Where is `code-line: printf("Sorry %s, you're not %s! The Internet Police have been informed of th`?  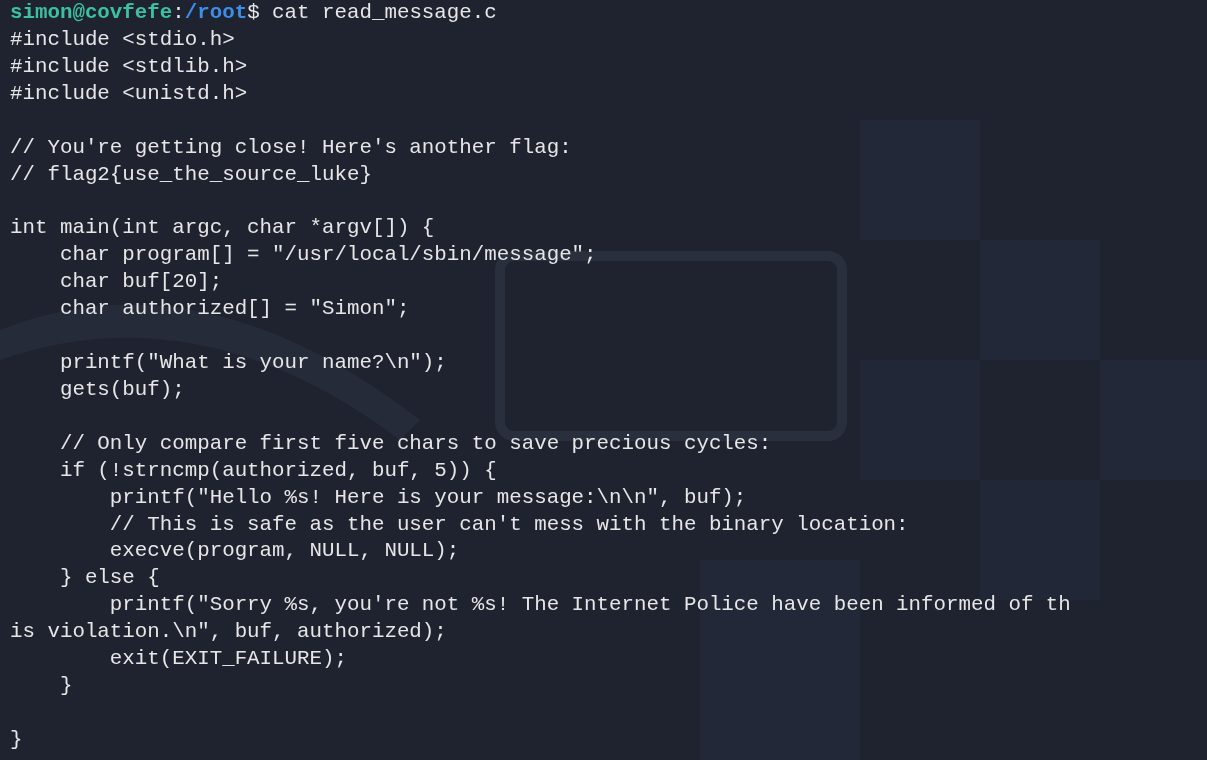 code-line: printf("Sorry %s, you're not %s! The Internet Police have been informed of th is located at coordinates (589, 605).